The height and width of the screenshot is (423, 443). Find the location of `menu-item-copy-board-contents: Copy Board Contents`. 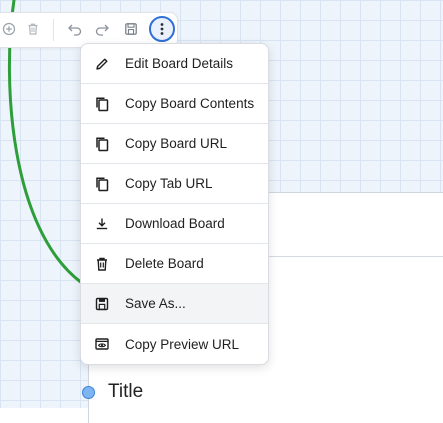

menu-item-copy-board-contents: Copy Board Contents is located at coordinates (174, 104).